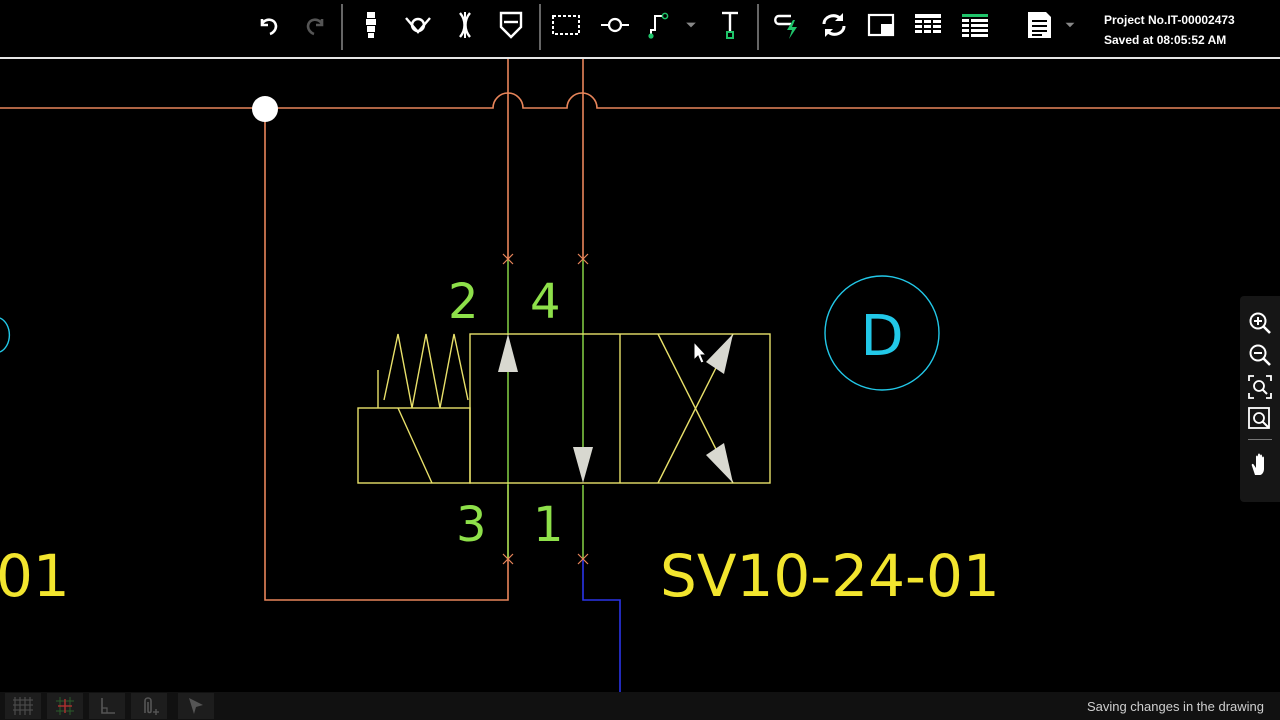 The height and width of the screenshot is (720, 1280). I want to click on cylinder-icon, so click(511, 25).